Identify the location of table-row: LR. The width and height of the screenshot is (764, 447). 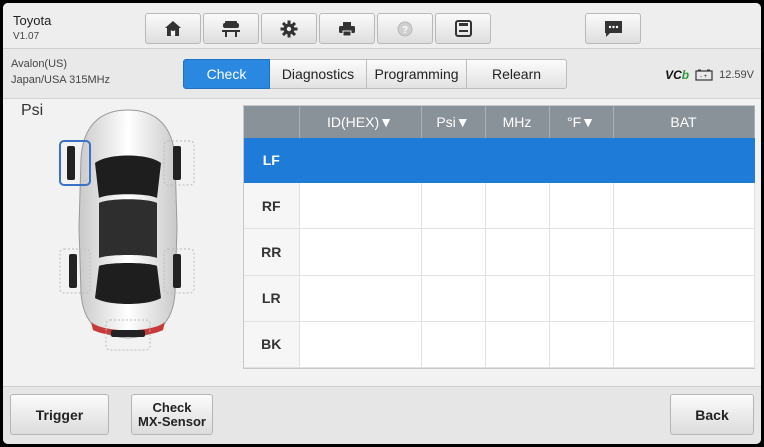
(499, 298).